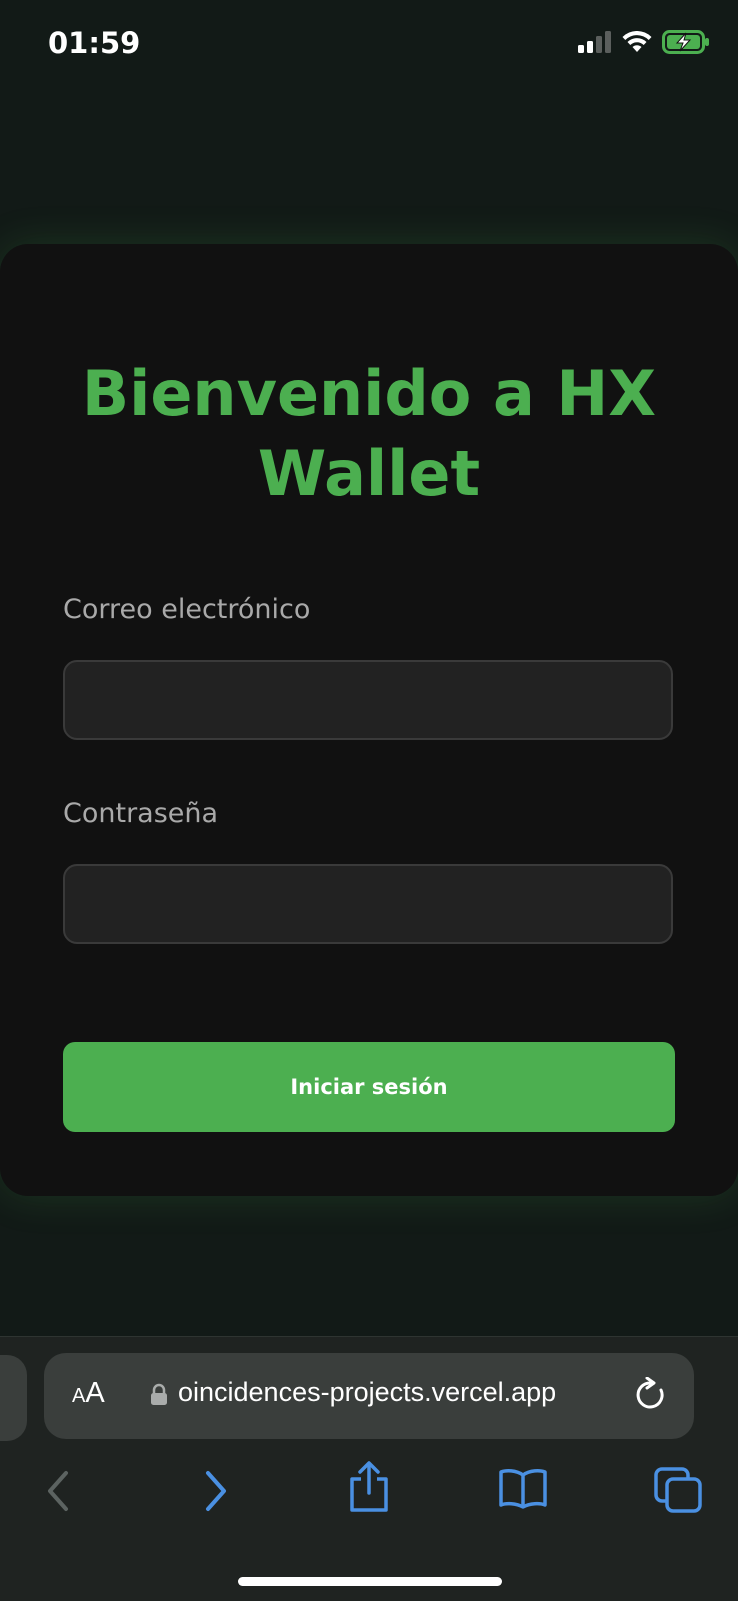 The width and height of the screenshot is (738, 1601). Describe the element at coordinates (523, 1488) in the screenshot. I see `bookmarks-icon` at that location.